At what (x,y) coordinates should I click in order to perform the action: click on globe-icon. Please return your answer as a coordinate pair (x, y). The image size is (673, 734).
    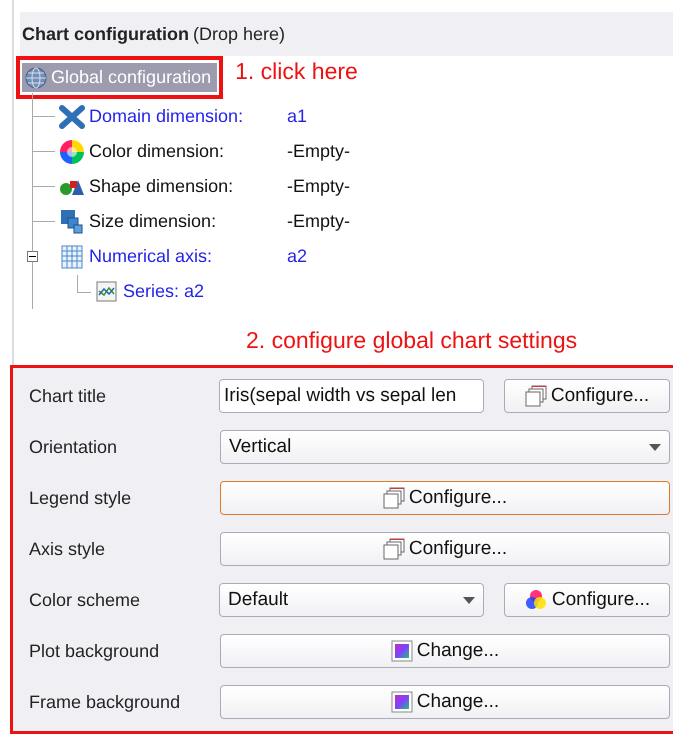
    Looking at the image, I should click on (36, 77).